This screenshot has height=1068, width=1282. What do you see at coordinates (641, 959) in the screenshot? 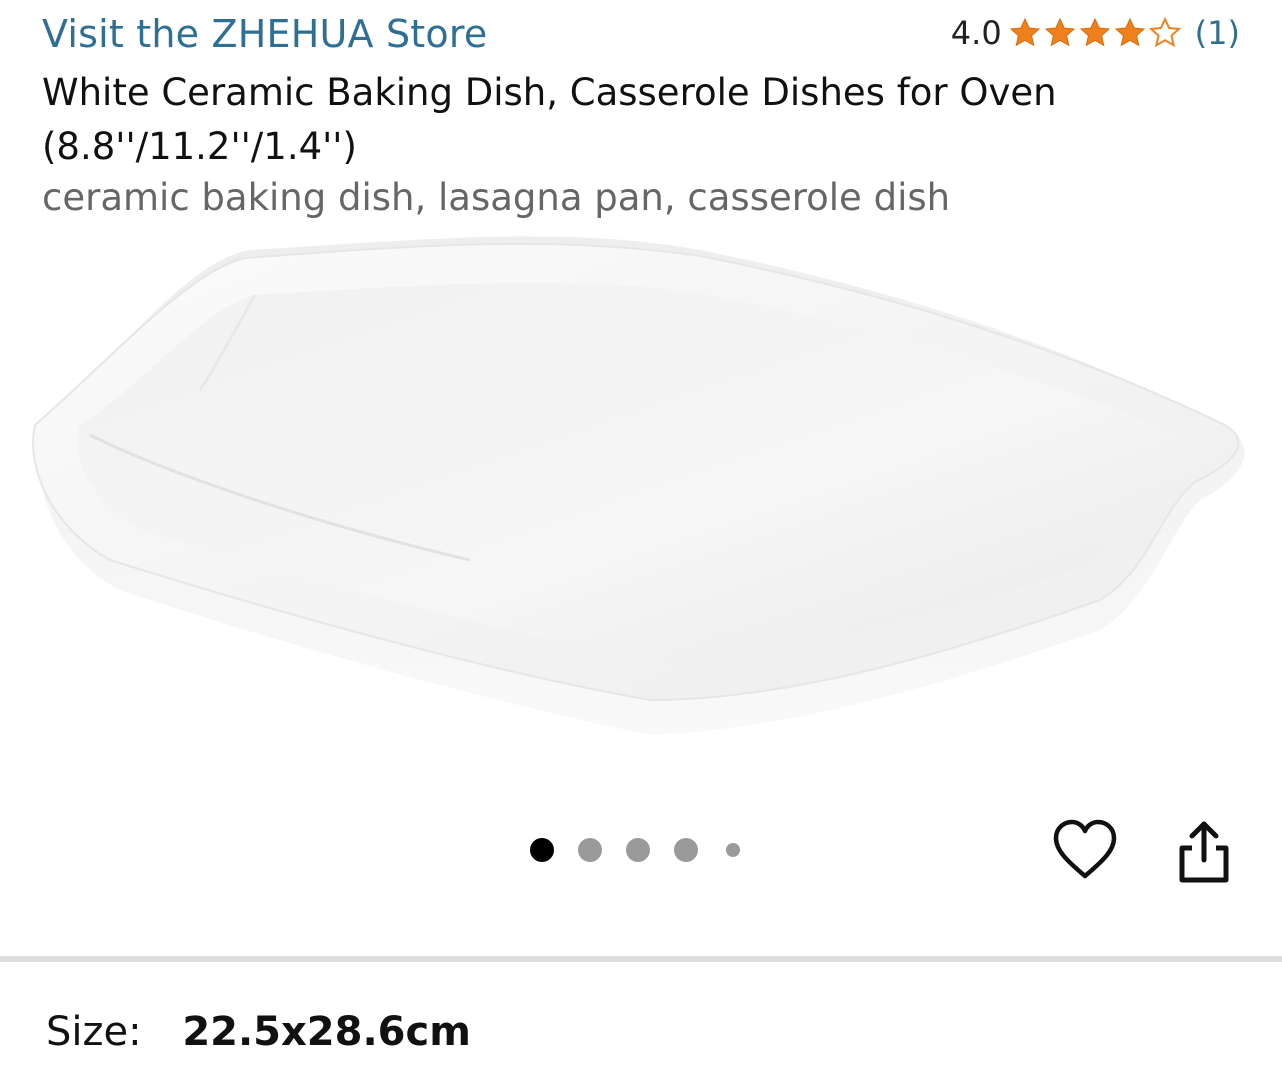
I see `section-divider` at bounding box center [641, 959].